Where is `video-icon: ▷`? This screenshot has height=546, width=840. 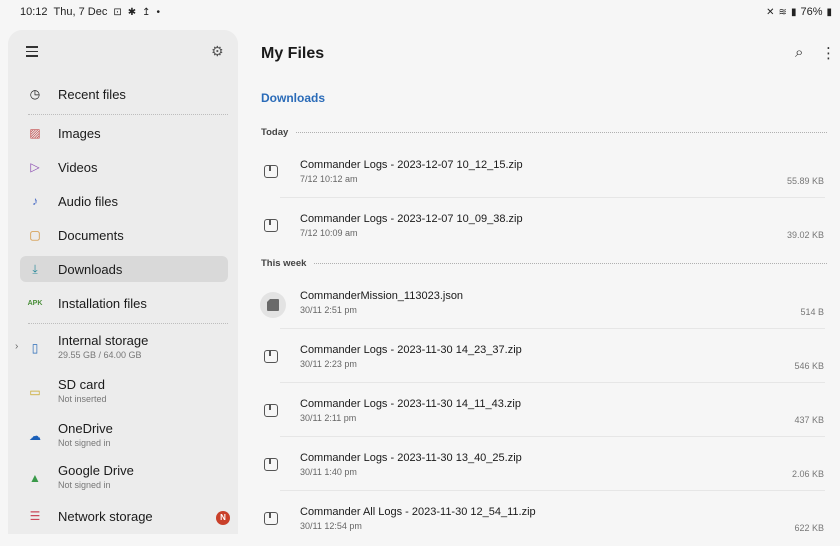
video-icon: ▷ is located at coordinates (35, 167).